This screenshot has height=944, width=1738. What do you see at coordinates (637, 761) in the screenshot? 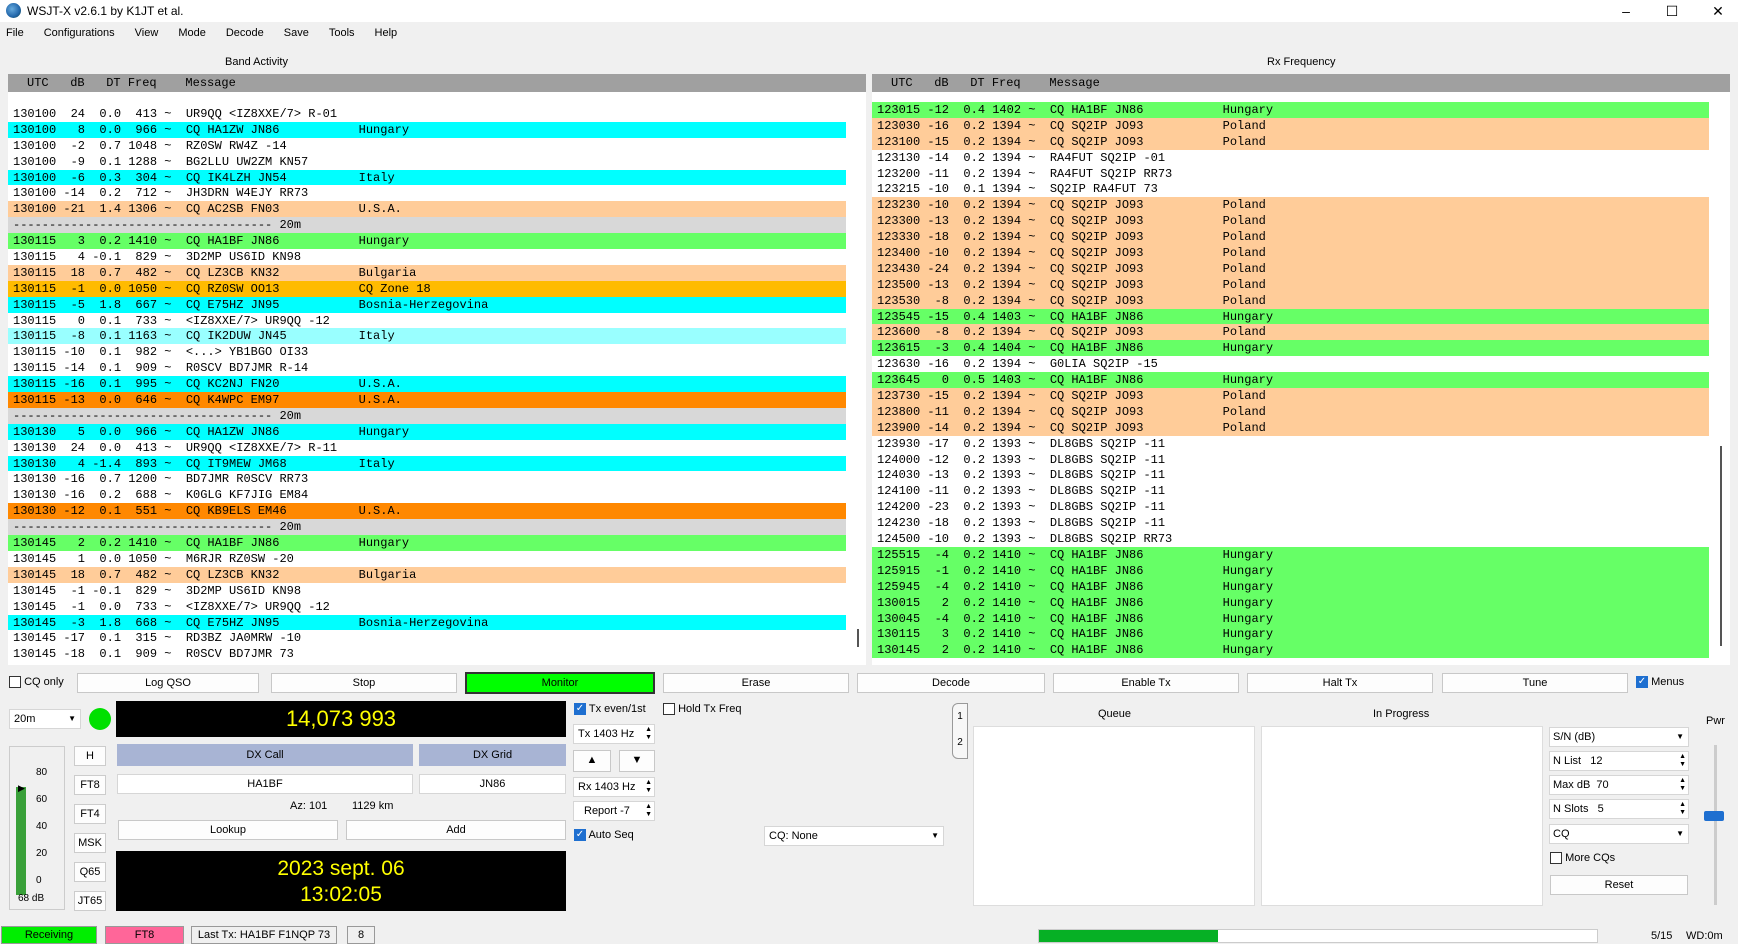
I see `down-arrow-button: ▼` at bounding box center [637, 761].